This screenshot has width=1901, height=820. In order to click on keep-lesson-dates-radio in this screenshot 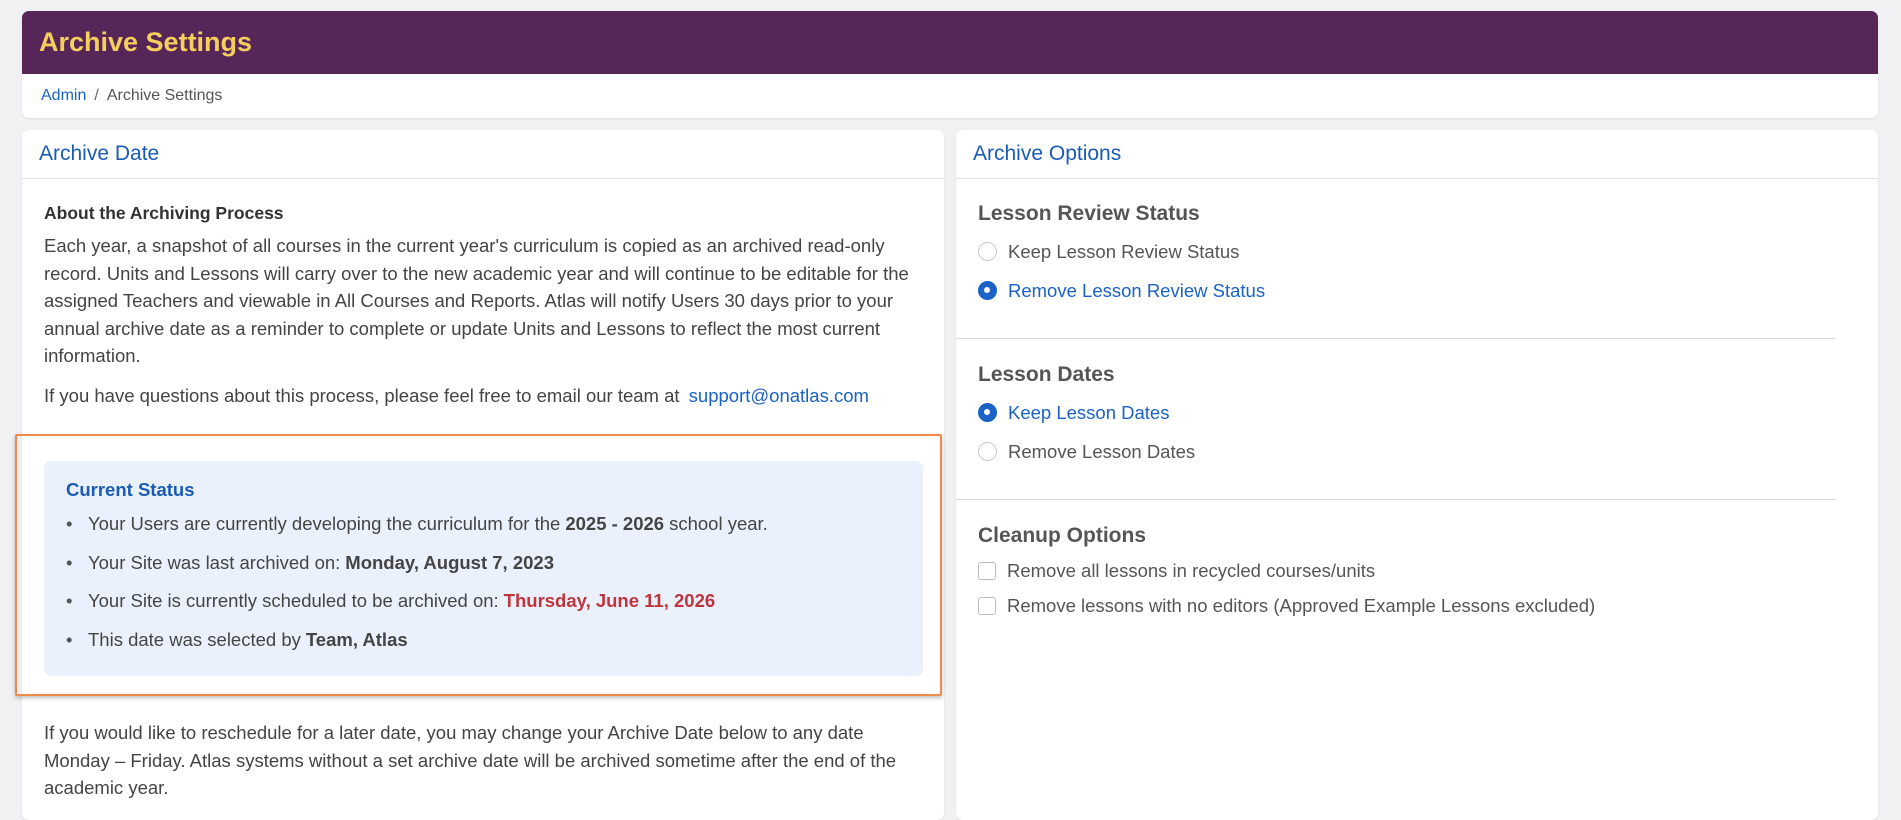, I will do `click(987, 412)`.